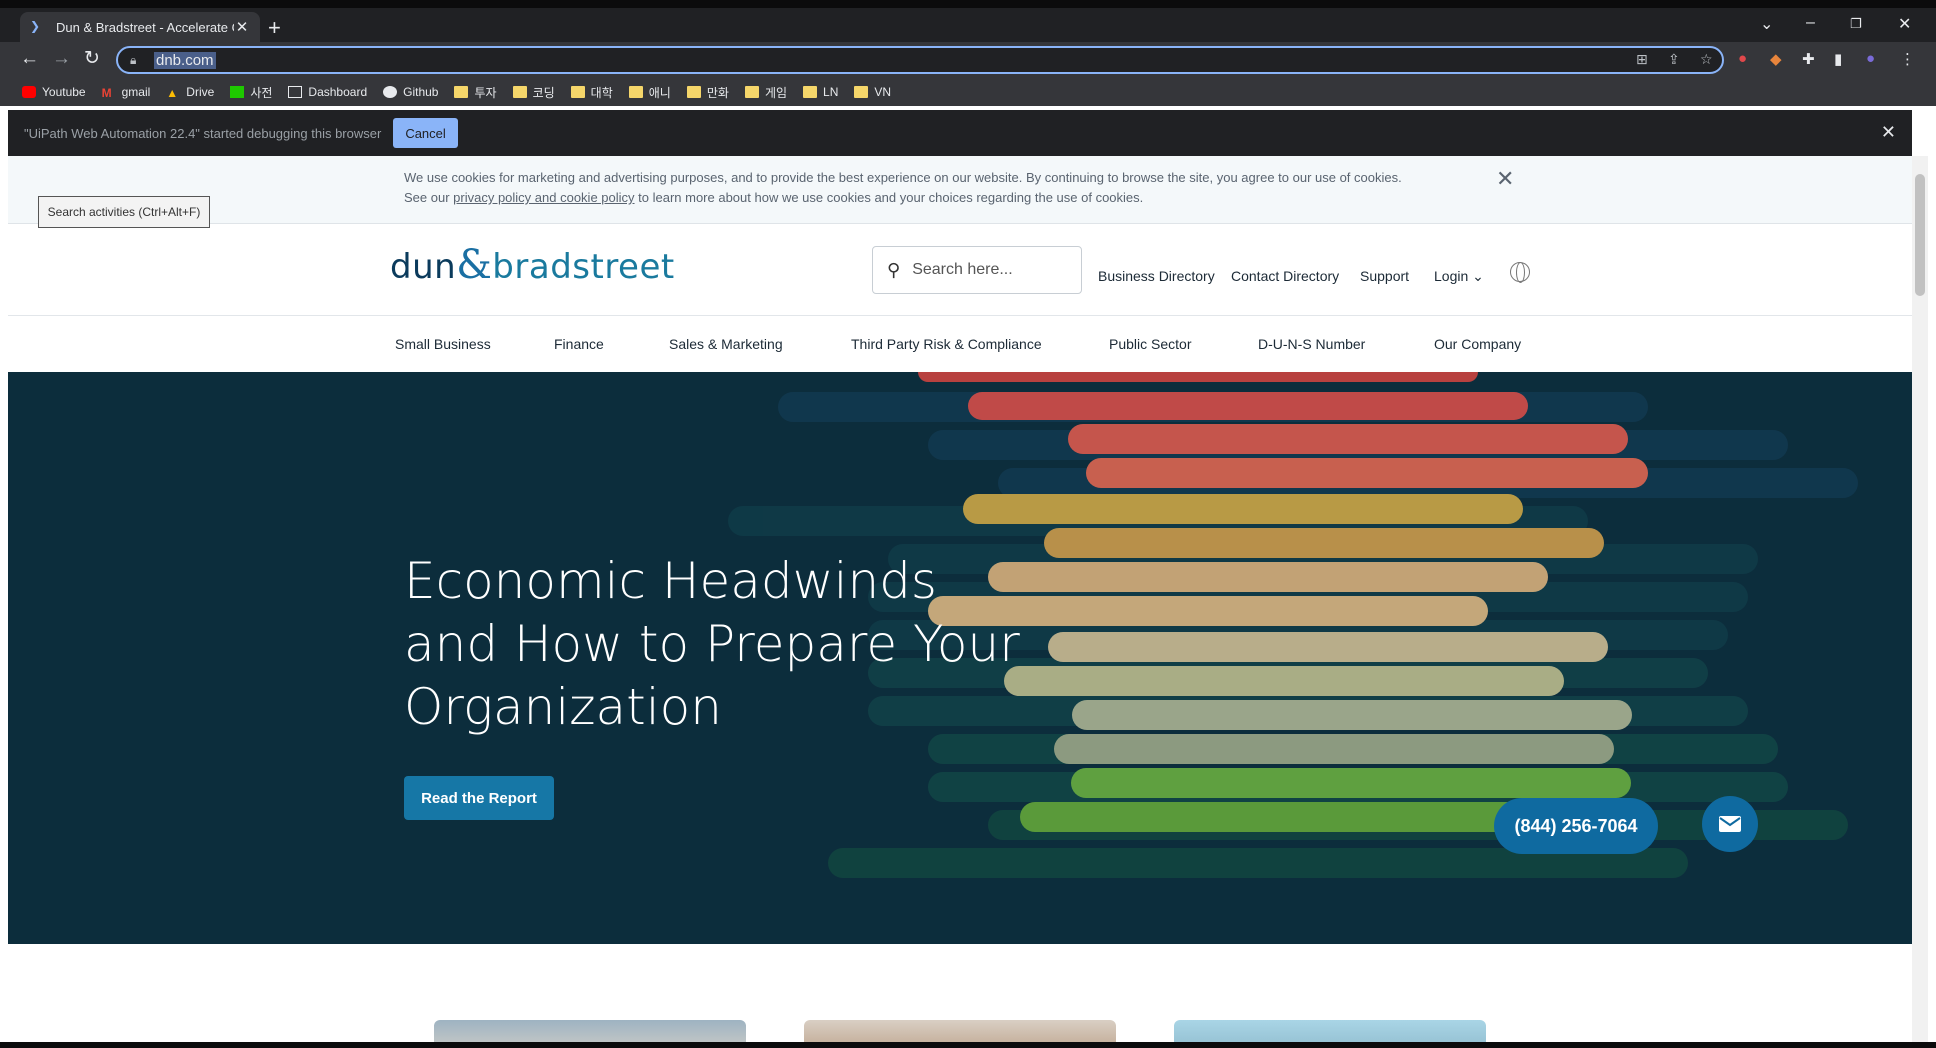  Describe the element at coordinates (242, 27) in the screenshot. I see `close-tab-icon: ✕` at that location.